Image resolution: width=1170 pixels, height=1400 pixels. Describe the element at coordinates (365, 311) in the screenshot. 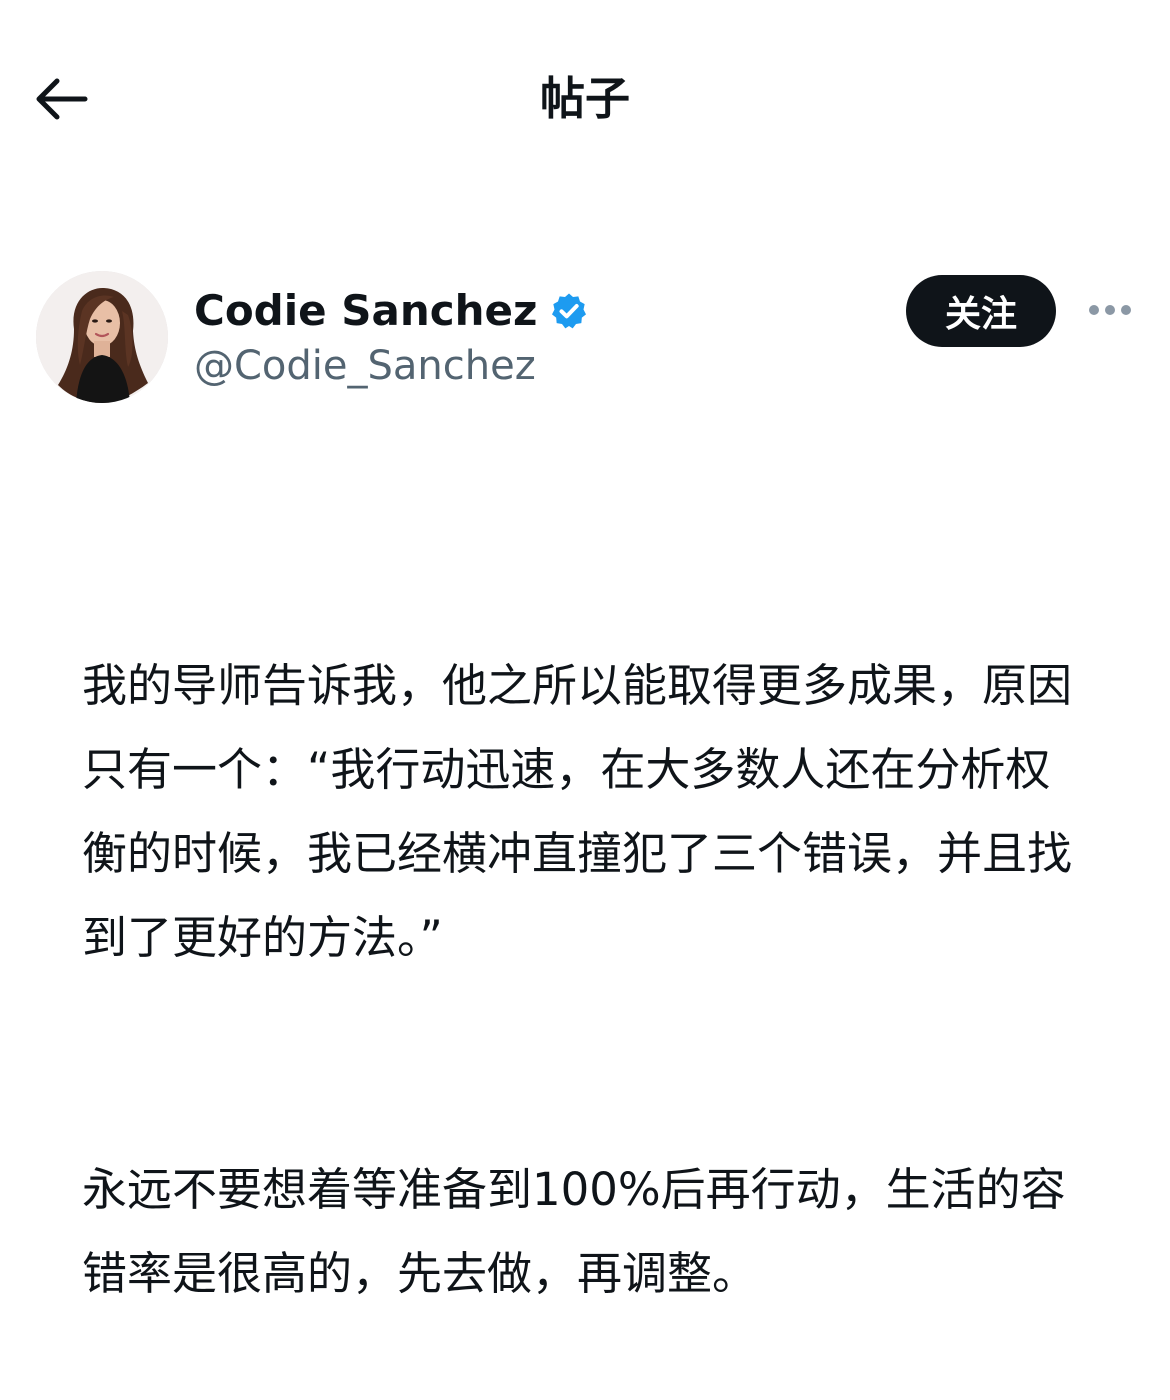

I see `author-display-name: Codie Sanchez` at that location.